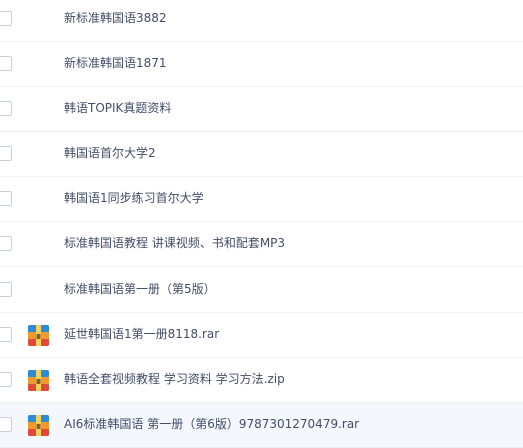 Image resolution: width=523 pixels, height=448 pixels. Describe the element at coordinates (261, 199) in the screenshot. I see `file-row: 韩国语1同步练习首尔大学` at that location.